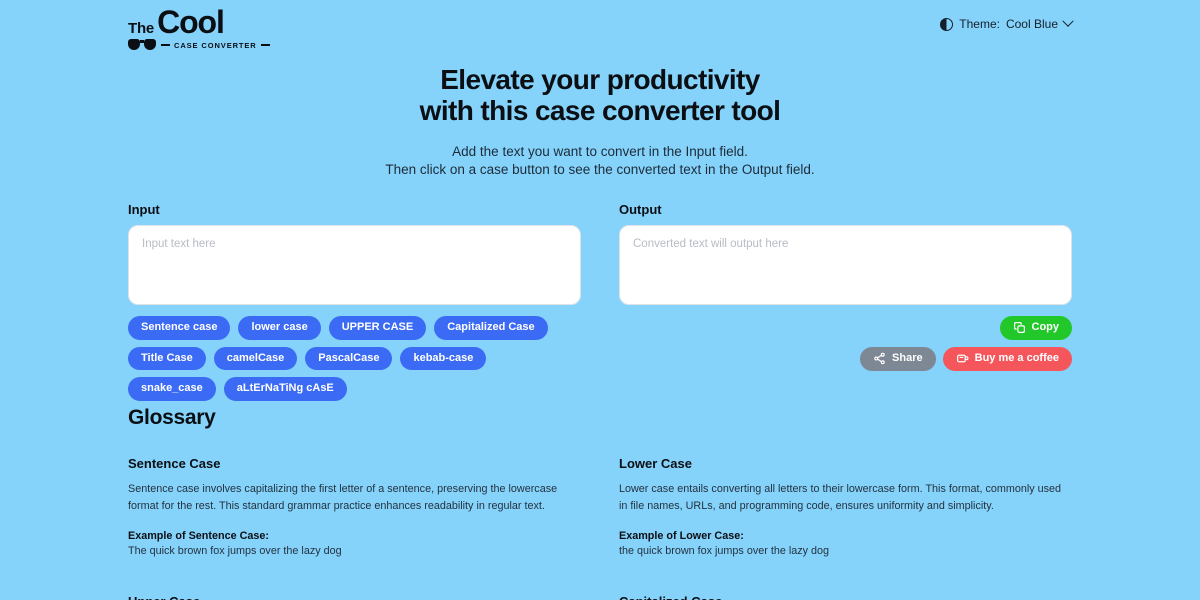 The width and height of the screenshot is (1200, 600). Describe the element at coordinates (191, 22) in the screenshot. I see `logo-cool-text: Cool` at that location.